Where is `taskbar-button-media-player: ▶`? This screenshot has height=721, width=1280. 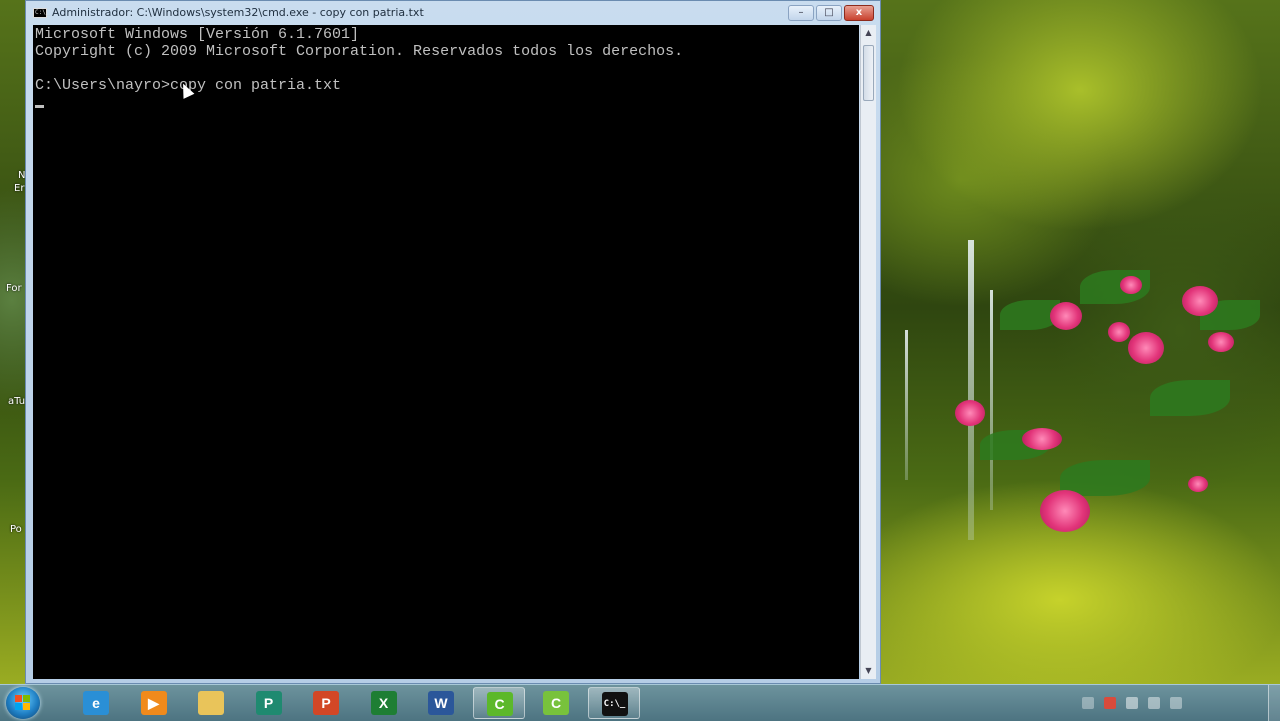
taskbar-button-media-player: ▶ is located at coordinates (154, 703).